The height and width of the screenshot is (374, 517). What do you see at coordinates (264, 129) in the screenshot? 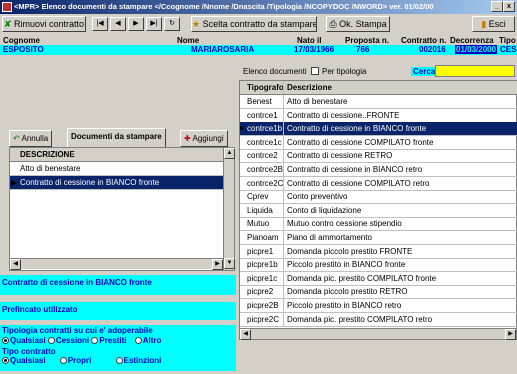
I see `tipografo-cell: contrce1b` at bounding box center [264, 129].